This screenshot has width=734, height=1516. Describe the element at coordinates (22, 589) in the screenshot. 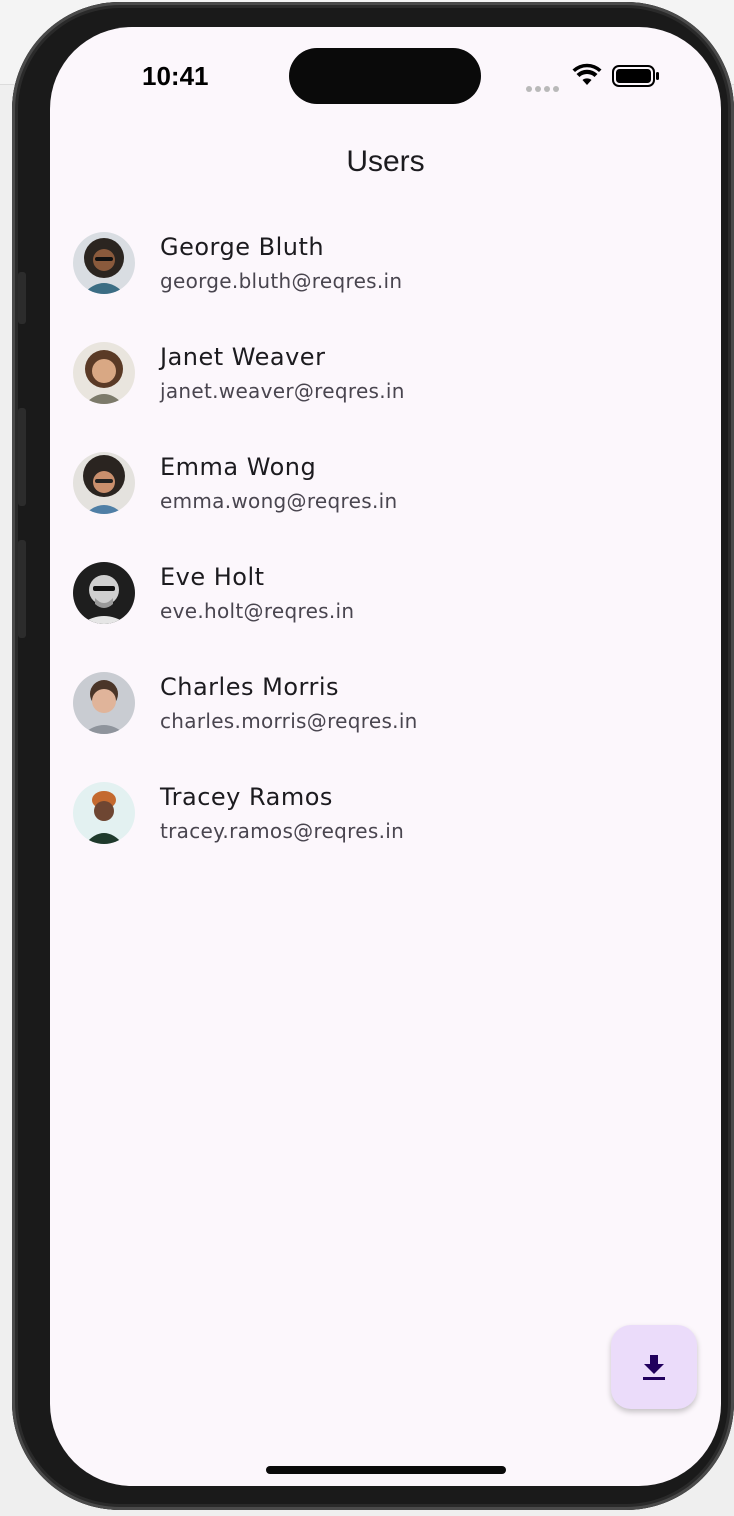

I see `volume-down-button` at that location.